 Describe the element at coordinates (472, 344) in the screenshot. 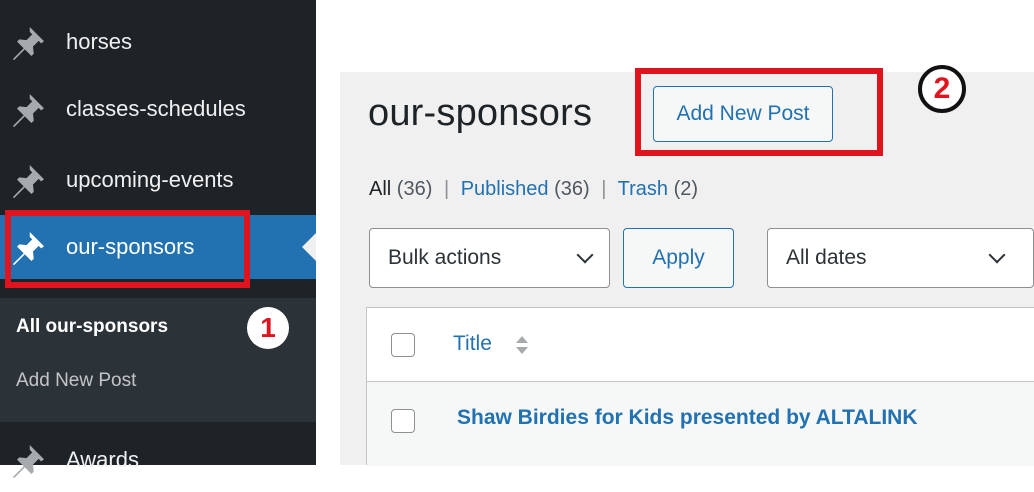

I see `column-title-sort: Title` at that location.